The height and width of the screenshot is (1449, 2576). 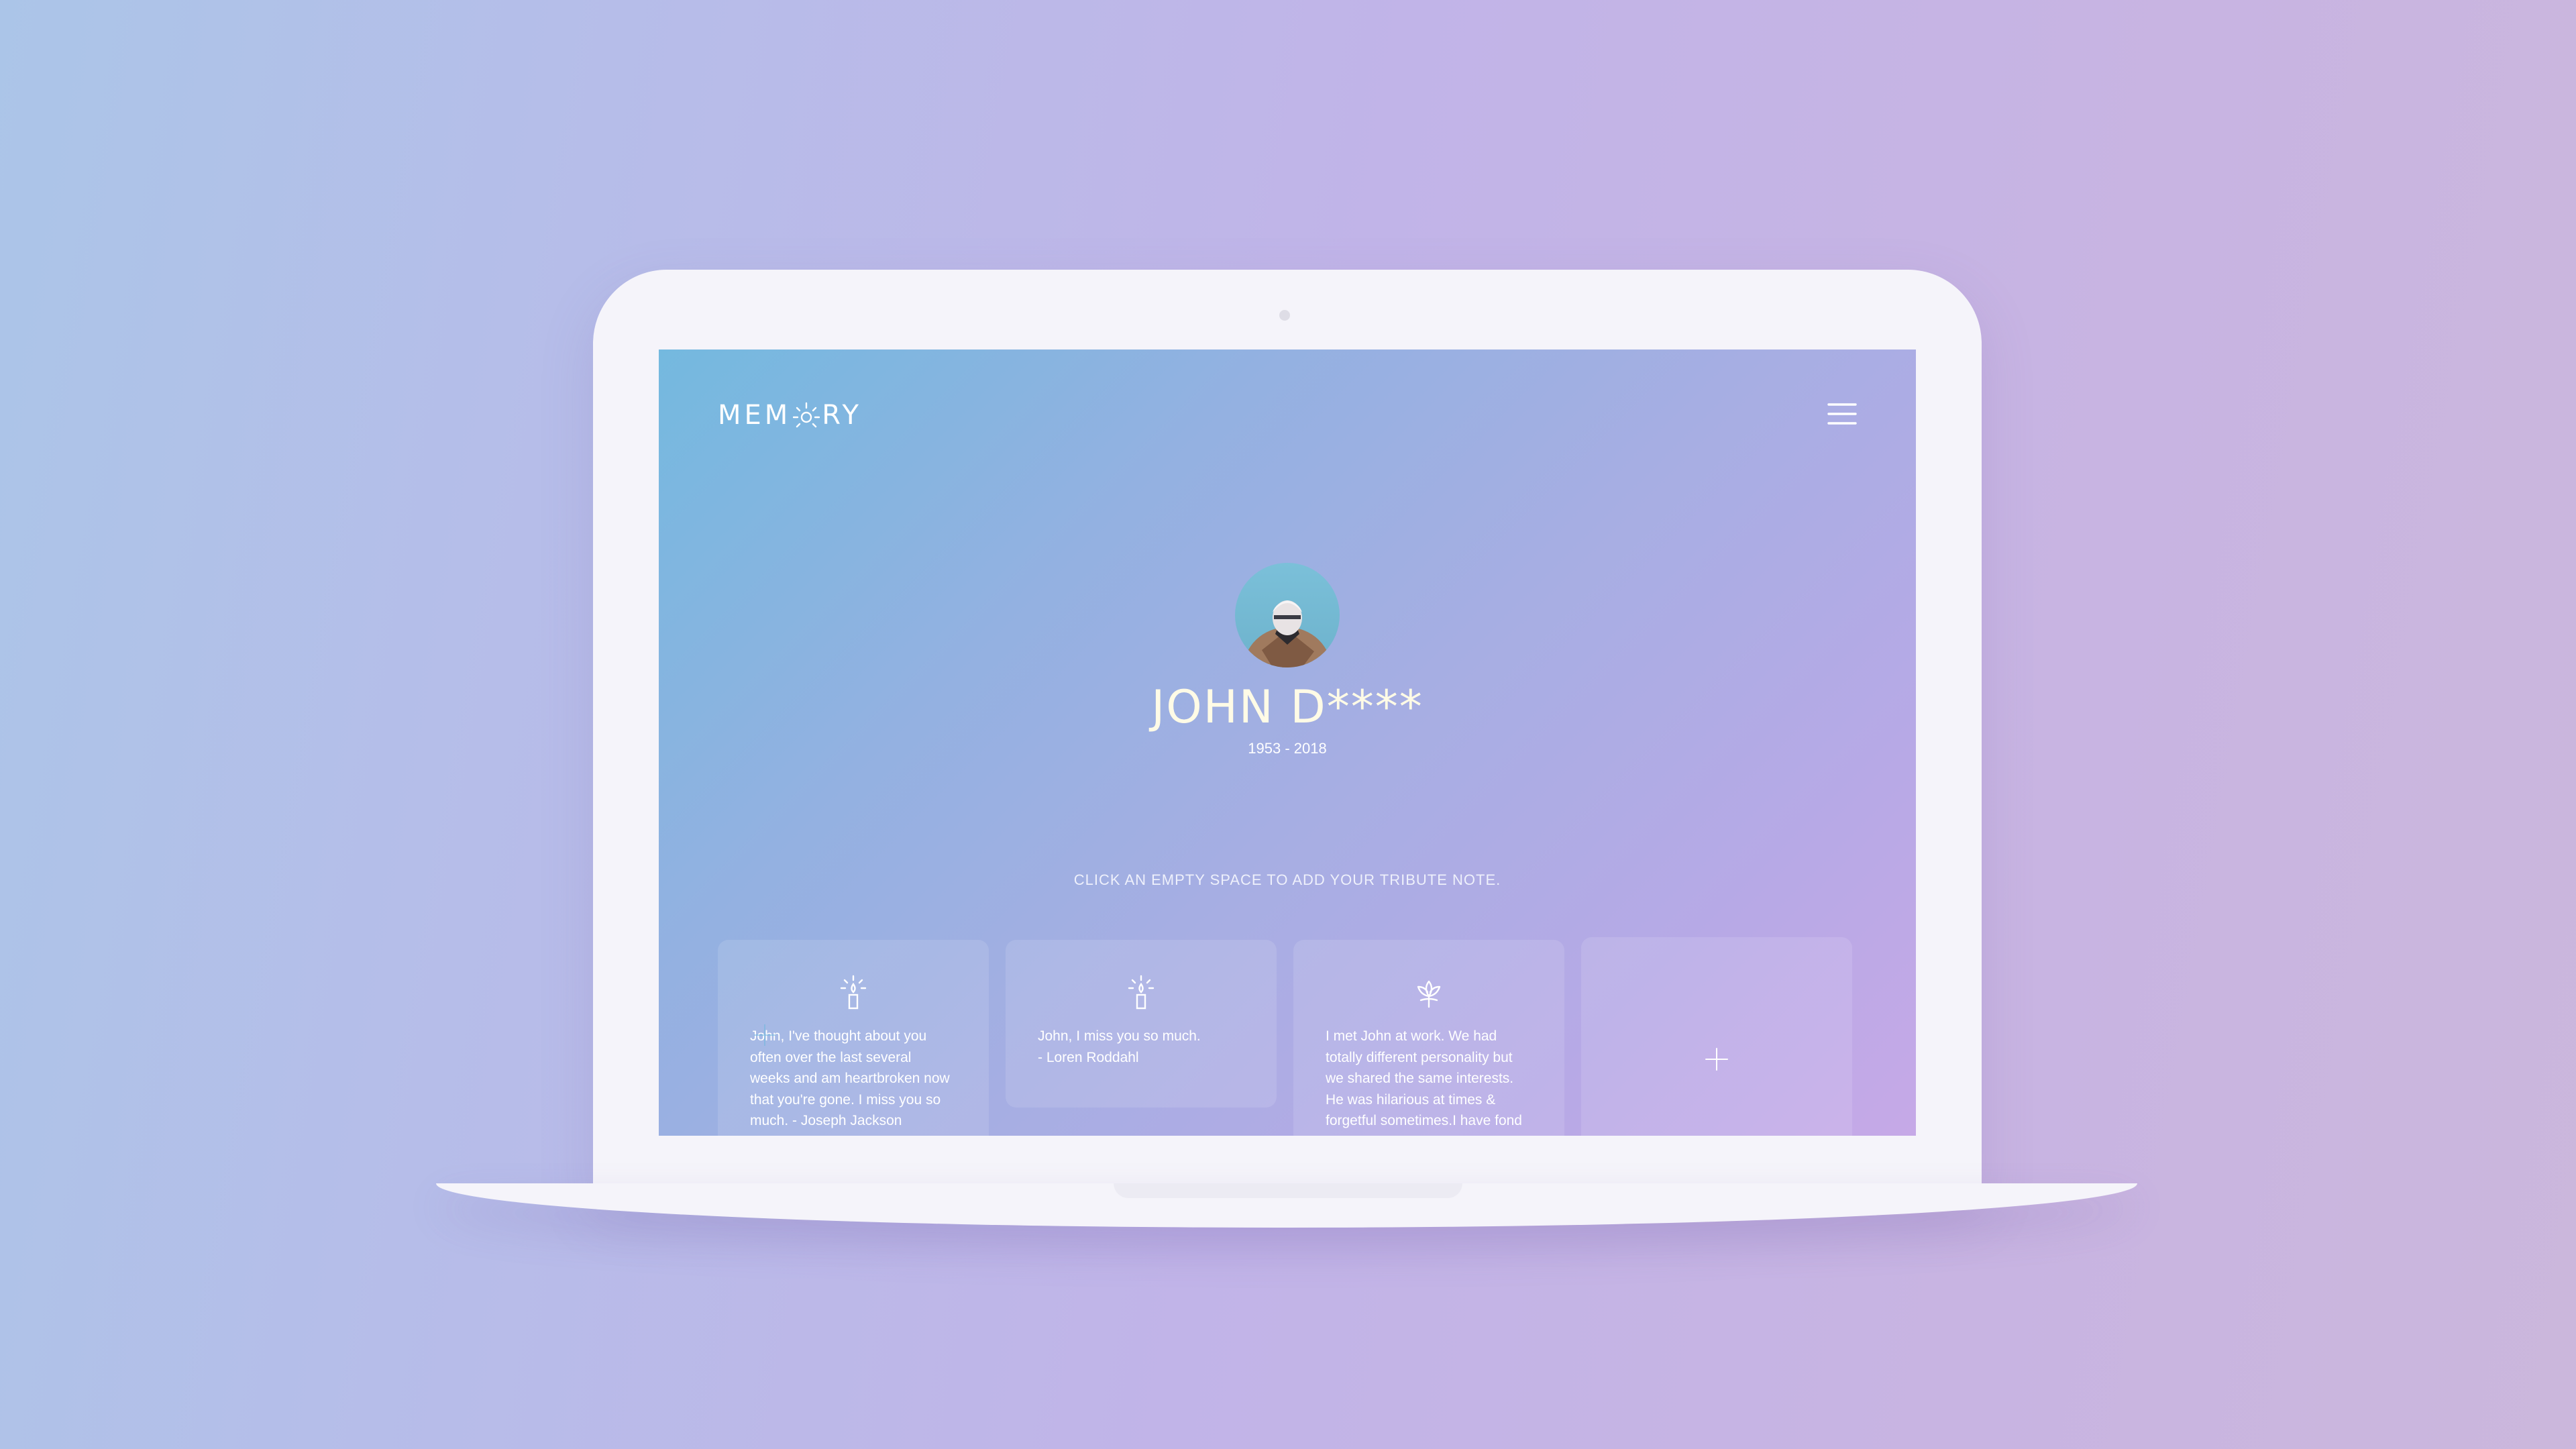 I want to click on sun-icon, so click(x=806, y=415).